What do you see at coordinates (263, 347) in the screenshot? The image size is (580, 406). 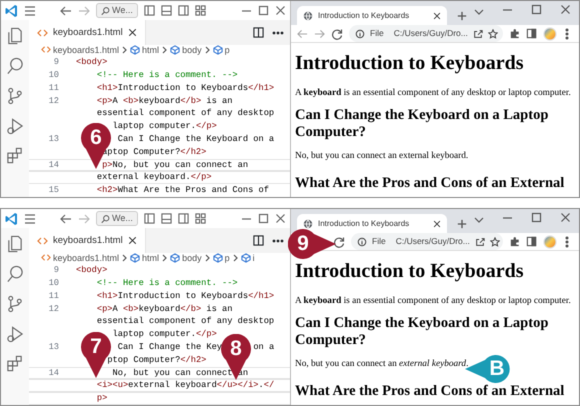 I see `code-line: on a` at bounding box center [263, 347].